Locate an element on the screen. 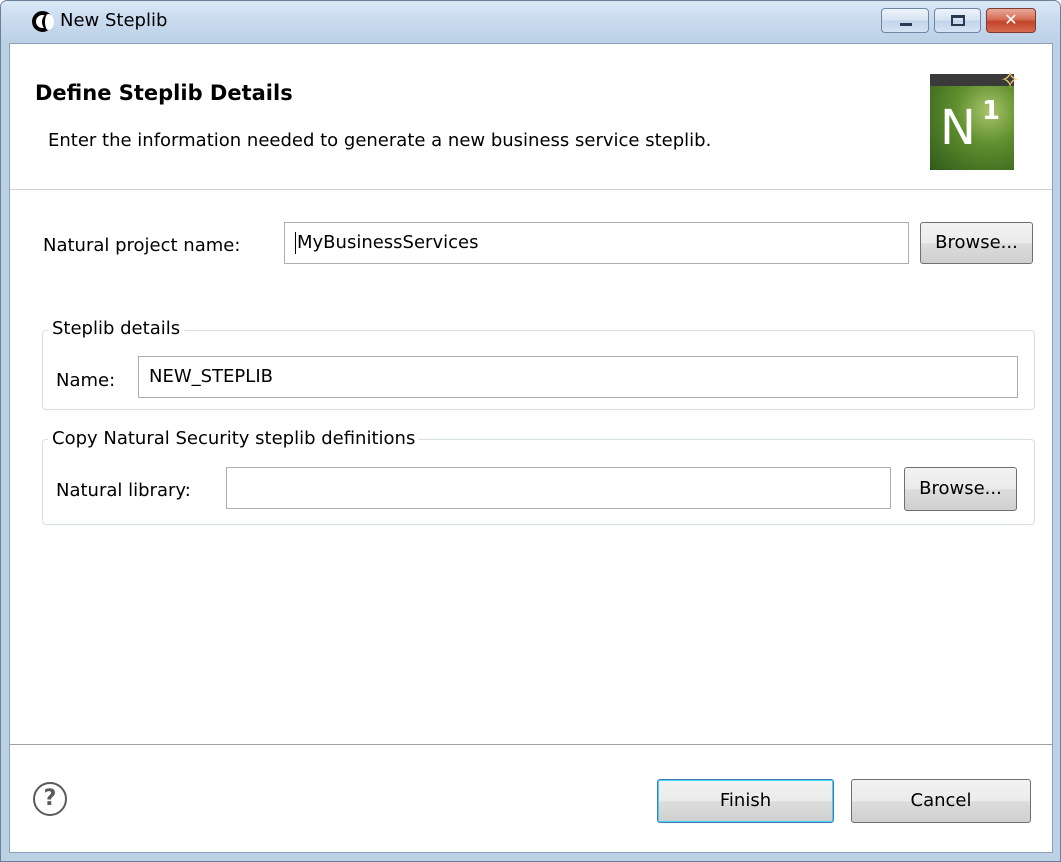  app-icon is located at coordinates (43, 21).